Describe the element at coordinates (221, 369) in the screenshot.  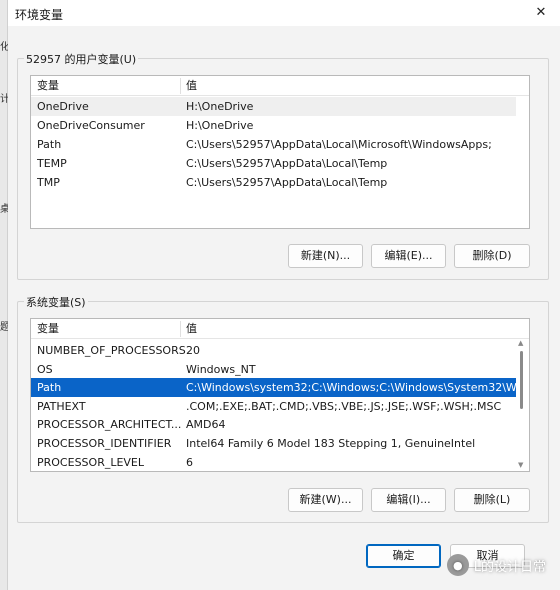
I see `variable-value: Windows_NT` at that location.